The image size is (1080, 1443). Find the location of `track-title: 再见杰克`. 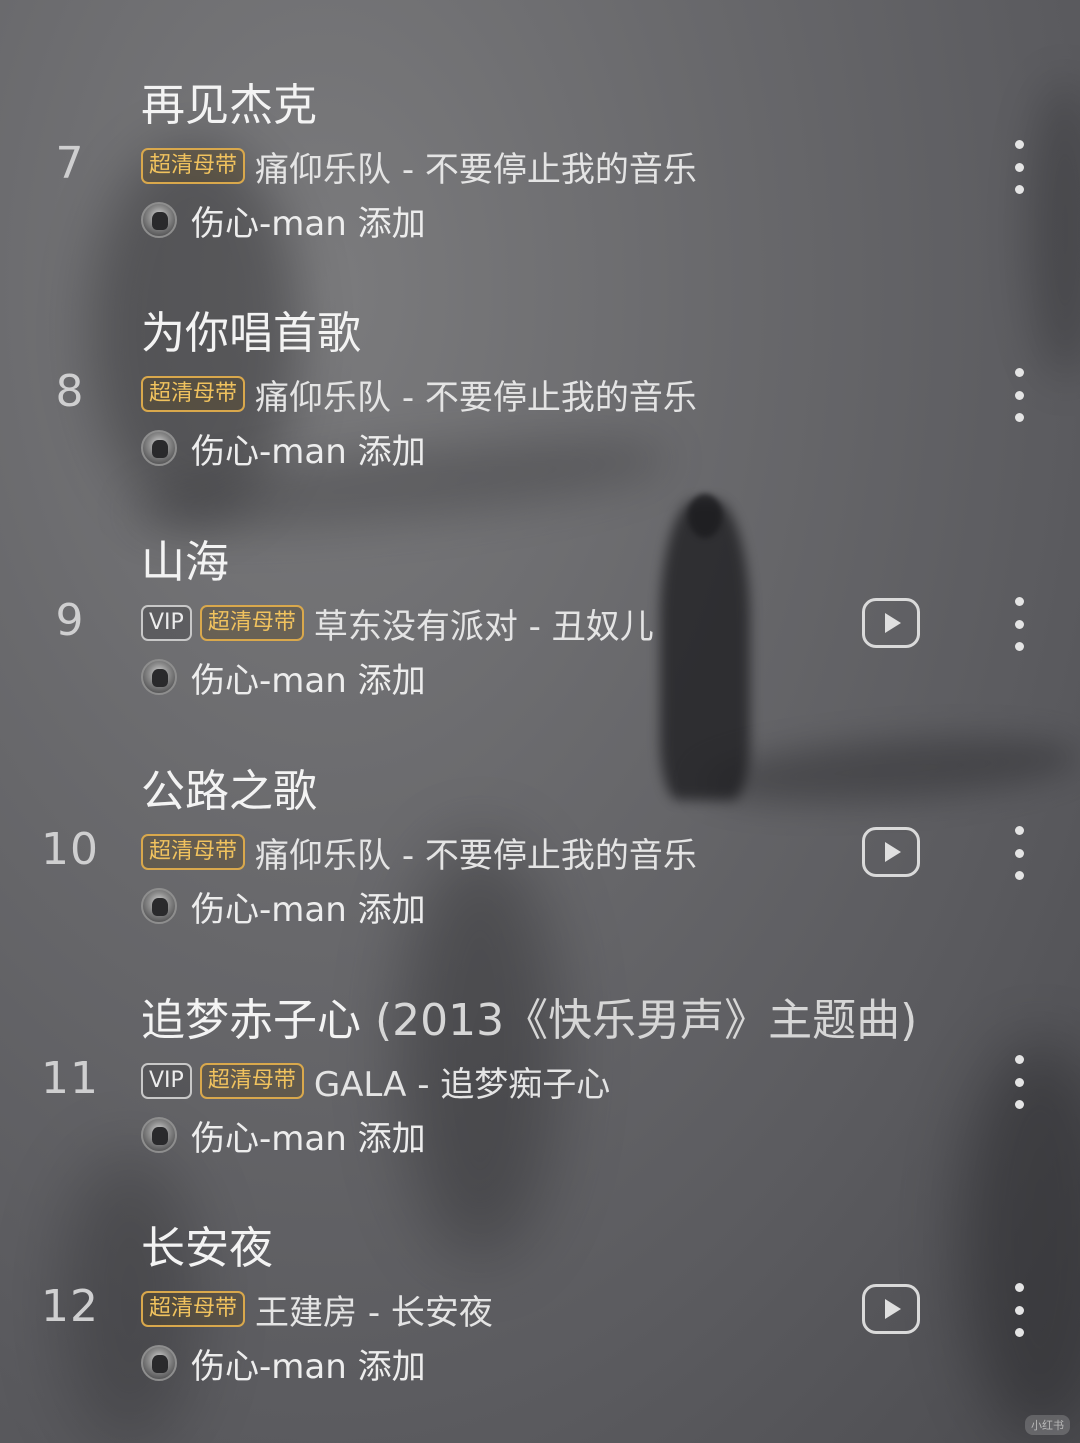

track-title: 再见杰克 is located at coordinates (229, 106).